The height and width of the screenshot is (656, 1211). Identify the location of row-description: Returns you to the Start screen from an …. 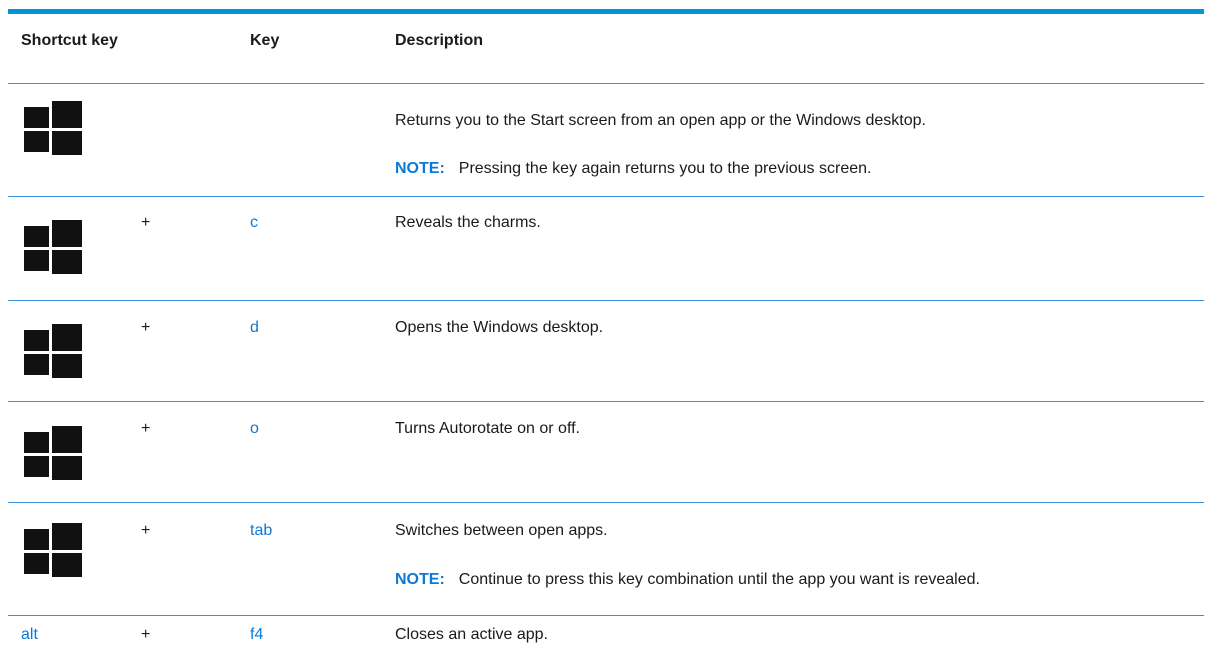
(660, 120).